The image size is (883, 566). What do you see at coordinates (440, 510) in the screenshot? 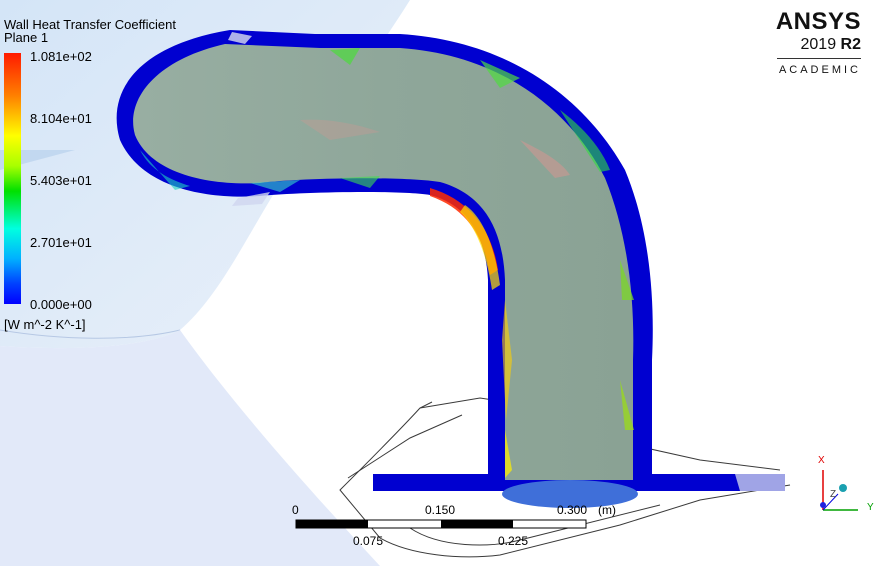
I see `scale-label: 0.150` at bounding box center [440, 510].